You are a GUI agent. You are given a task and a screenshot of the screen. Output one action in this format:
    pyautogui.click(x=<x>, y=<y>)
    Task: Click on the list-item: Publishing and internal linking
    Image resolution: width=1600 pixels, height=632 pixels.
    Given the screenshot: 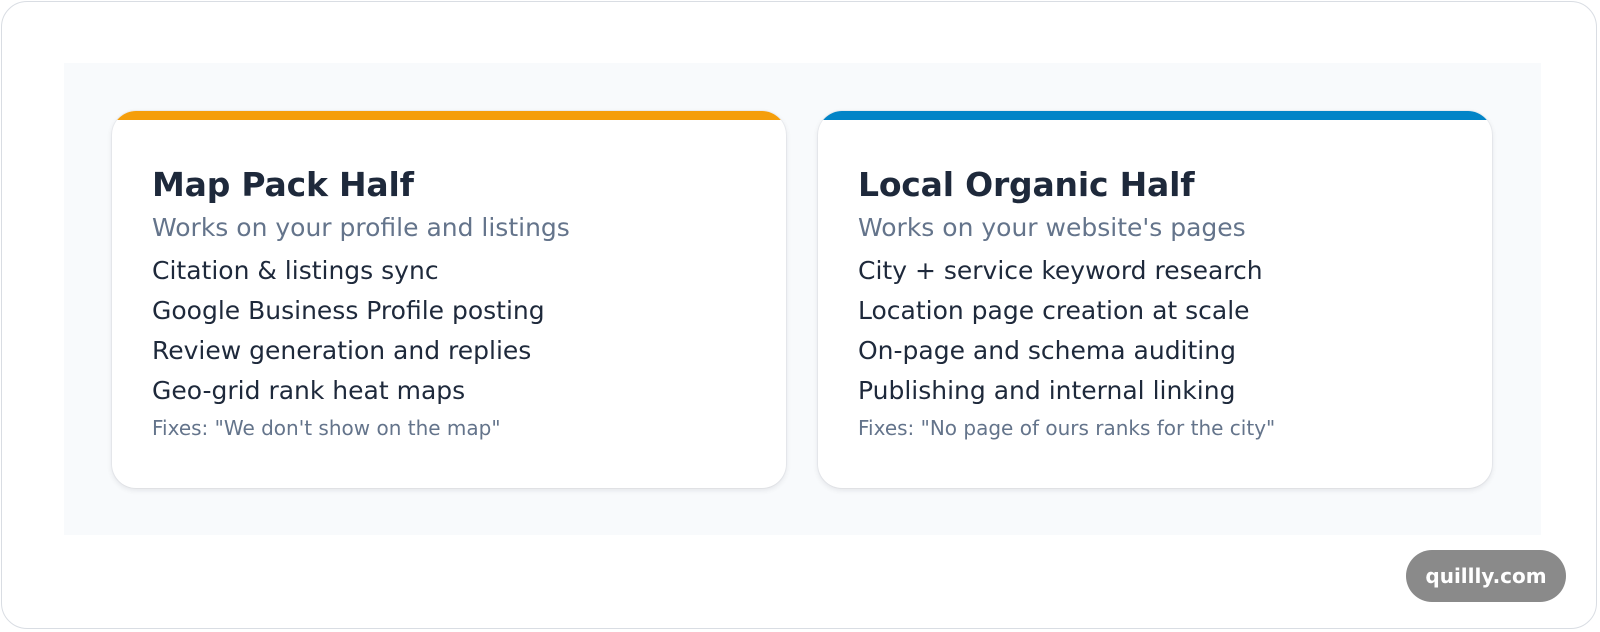 What is the action you would take?
    pyautogui.click(x=1047, y=390)
    